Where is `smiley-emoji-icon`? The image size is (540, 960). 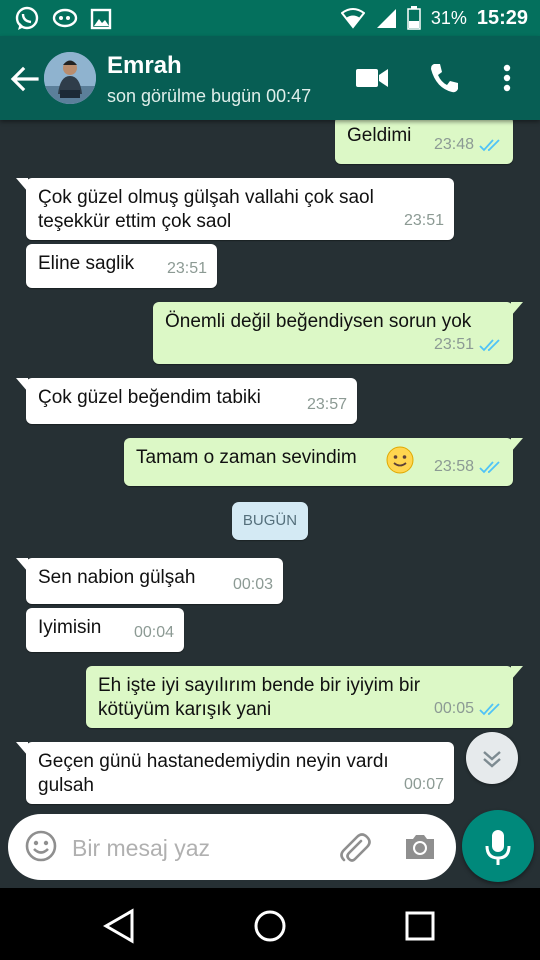
smiley-emoji-icon is located at coordinates (400, 460).